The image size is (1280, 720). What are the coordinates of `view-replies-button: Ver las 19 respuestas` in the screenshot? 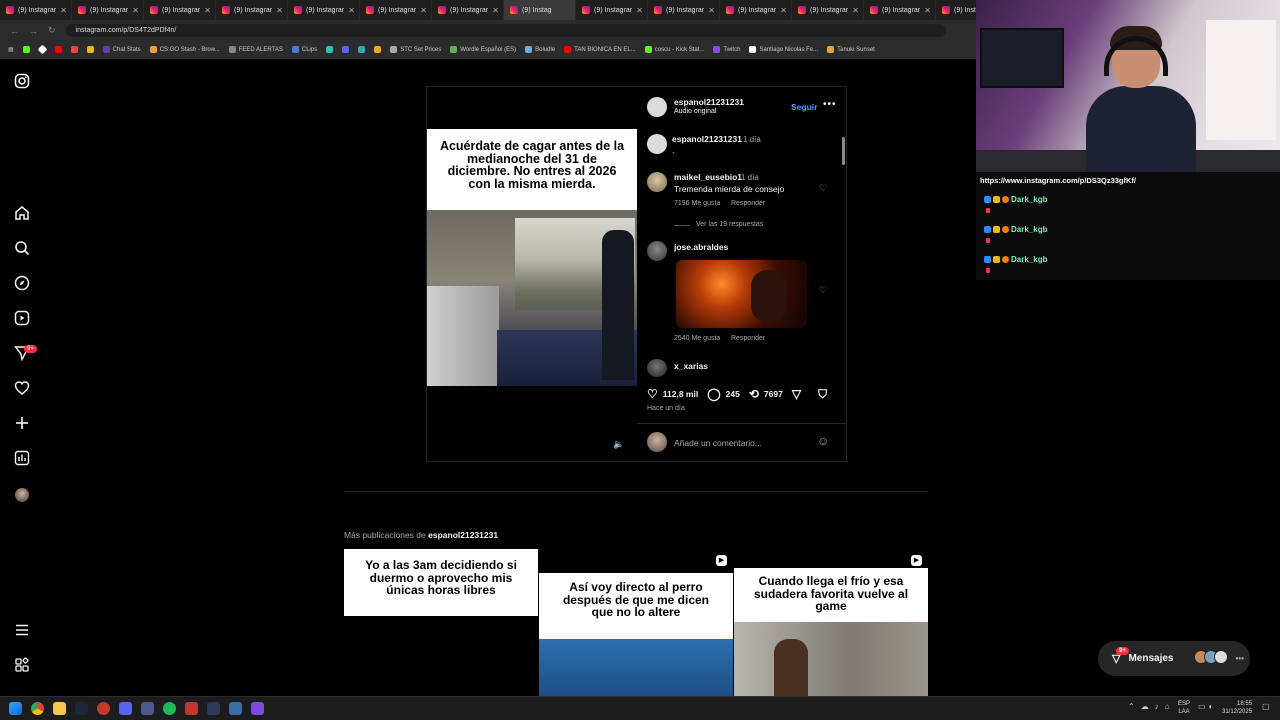 It's located at (729, 224).